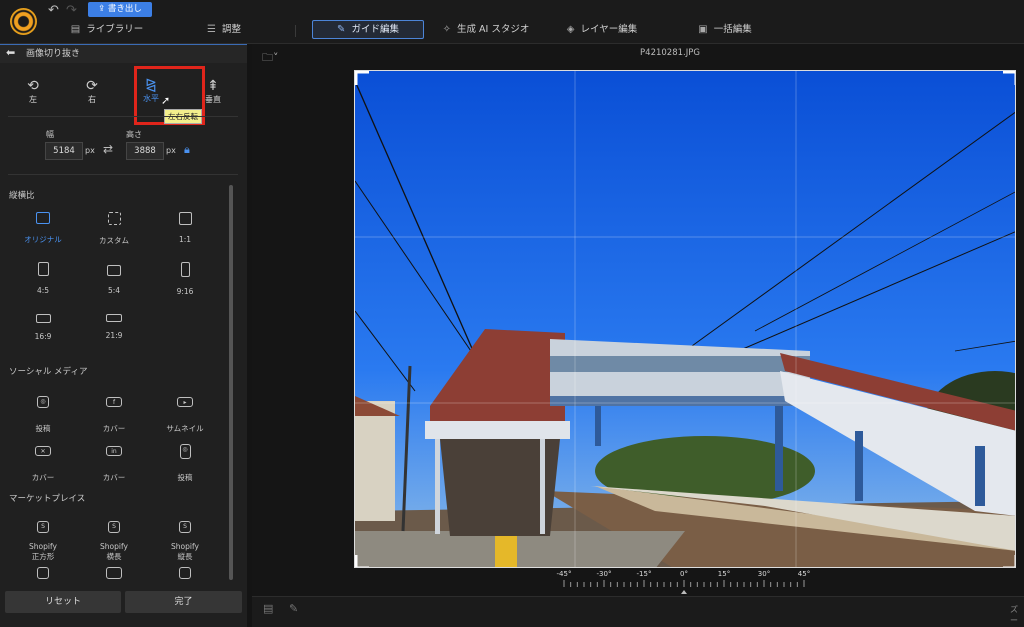  Describe the element at coordinates (609, 29) in the screenshot. I see `tab-label: レイヤー編集` at that location.